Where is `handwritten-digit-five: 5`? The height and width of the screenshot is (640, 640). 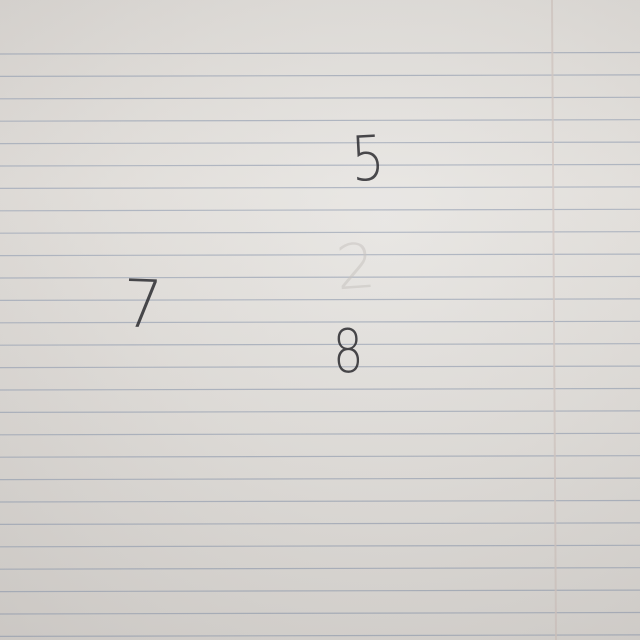
handwritten-digit-five: 5 is located at coordinates (368, 158).